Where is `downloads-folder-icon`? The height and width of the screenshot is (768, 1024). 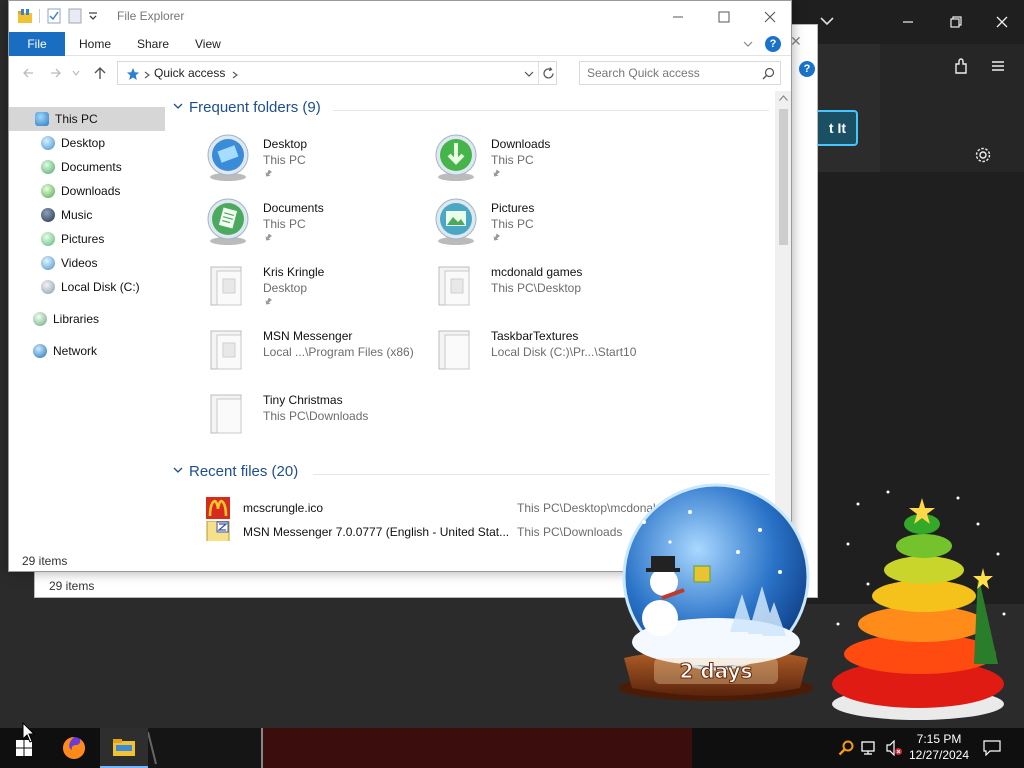
downloads-folder-icon is located at coordinates (456, 157).